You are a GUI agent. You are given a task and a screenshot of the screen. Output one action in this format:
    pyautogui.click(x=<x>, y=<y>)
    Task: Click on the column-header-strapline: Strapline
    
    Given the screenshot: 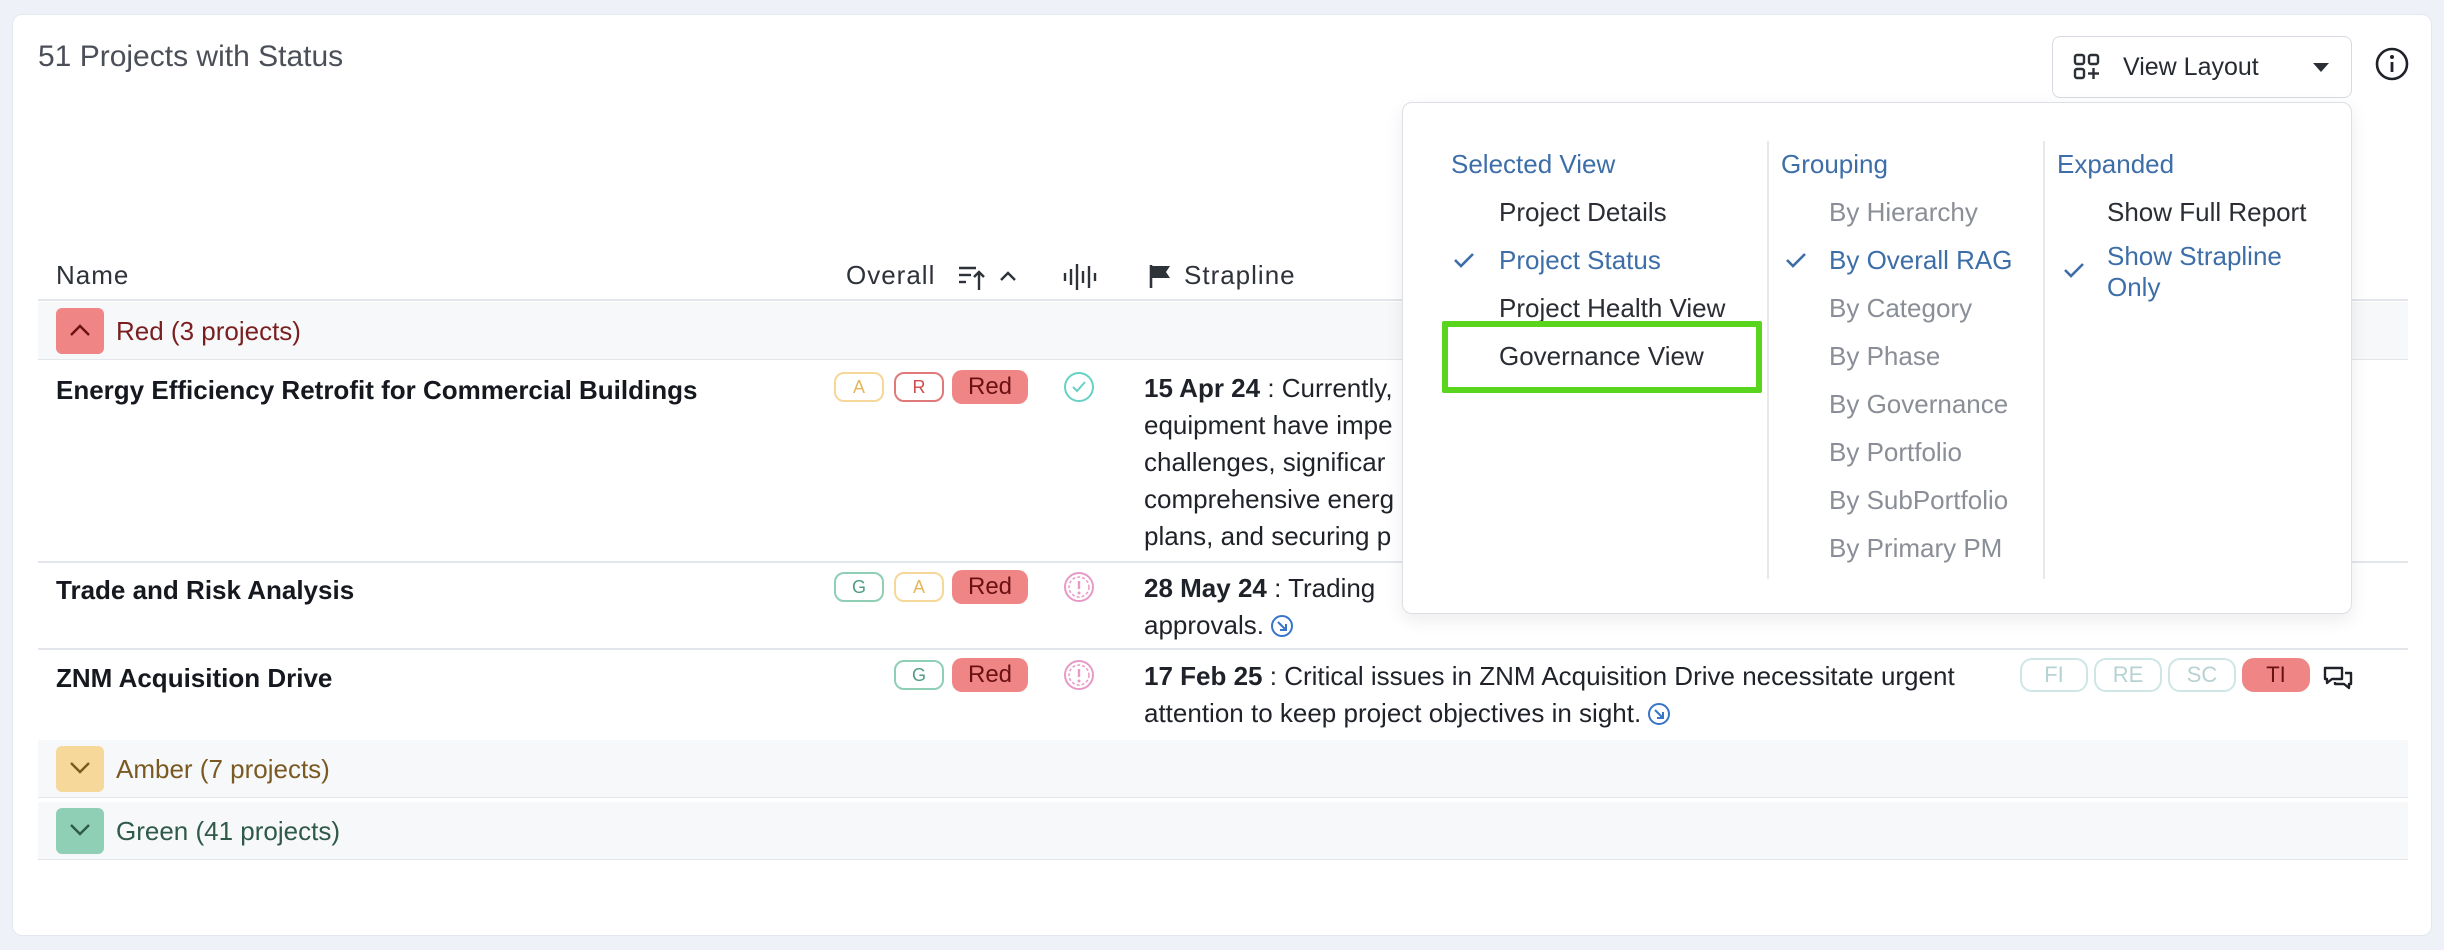 What is the action you would take?
    pyautogui.click(x=1240, y=275)
    